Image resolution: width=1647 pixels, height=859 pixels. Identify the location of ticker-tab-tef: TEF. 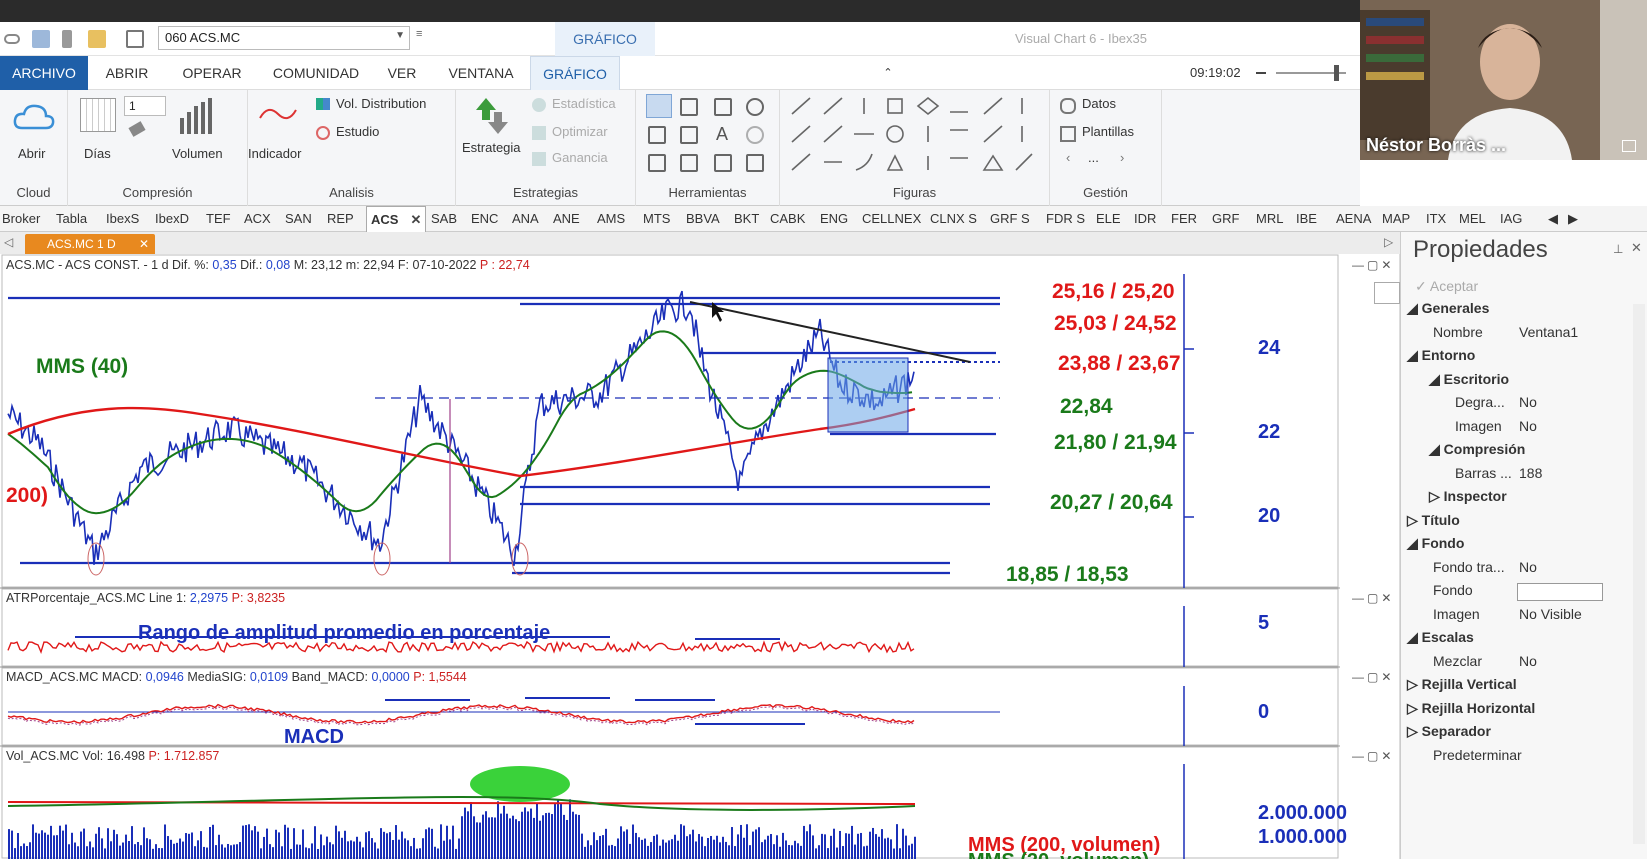
(218, 219).